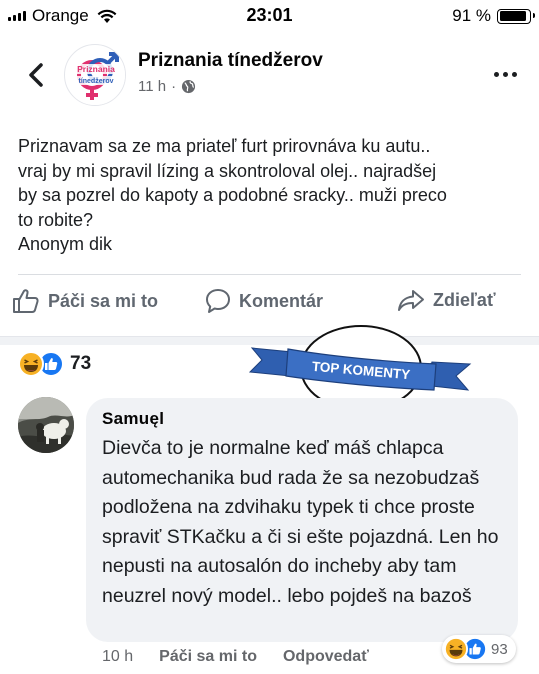  Describe the element at coordinates (117, 657) in the screenshot. I see `comment-time: 10 h` at that location.